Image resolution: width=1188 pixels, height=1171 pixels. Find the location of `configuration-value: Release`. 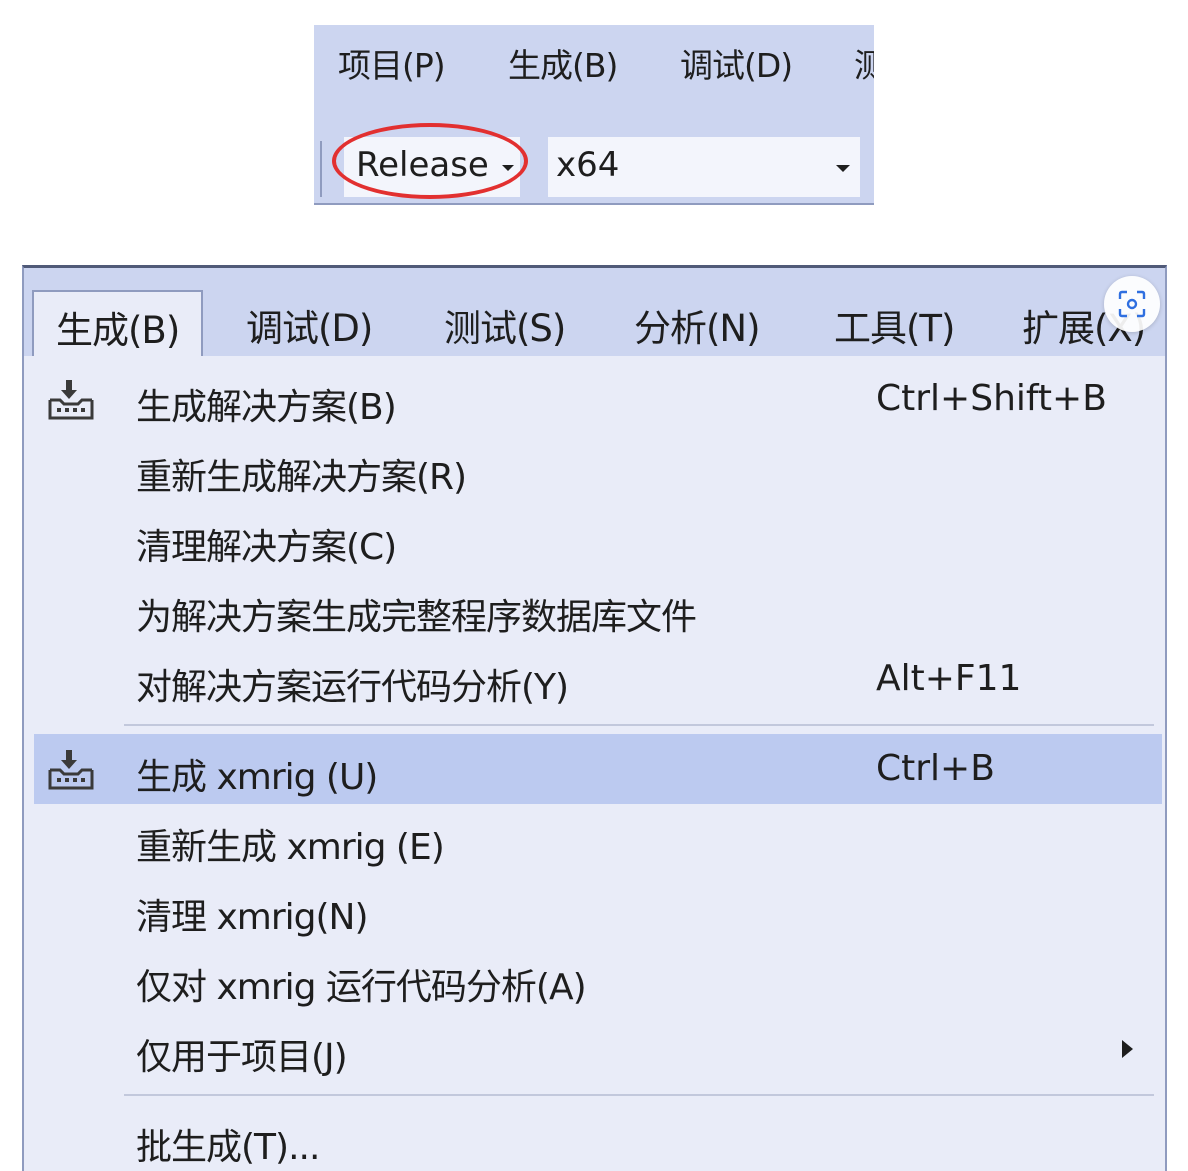

configuration-value: Release is located at coordinates (422, 165).